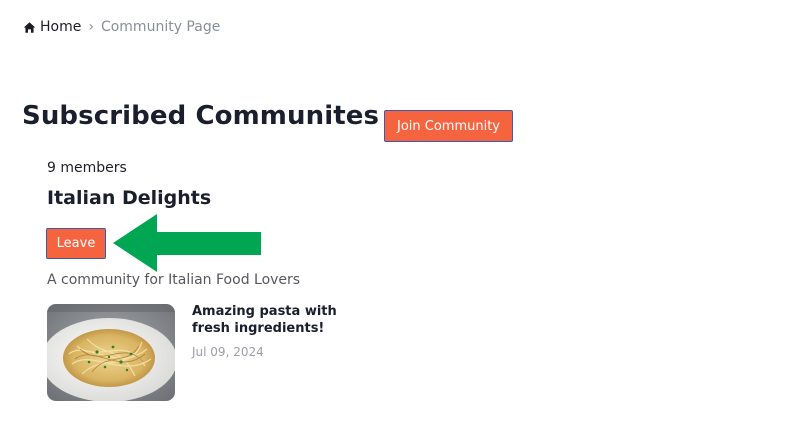  I want to click on post-title: Amazing pasta with fresh ingredients!, so click(267, 320).